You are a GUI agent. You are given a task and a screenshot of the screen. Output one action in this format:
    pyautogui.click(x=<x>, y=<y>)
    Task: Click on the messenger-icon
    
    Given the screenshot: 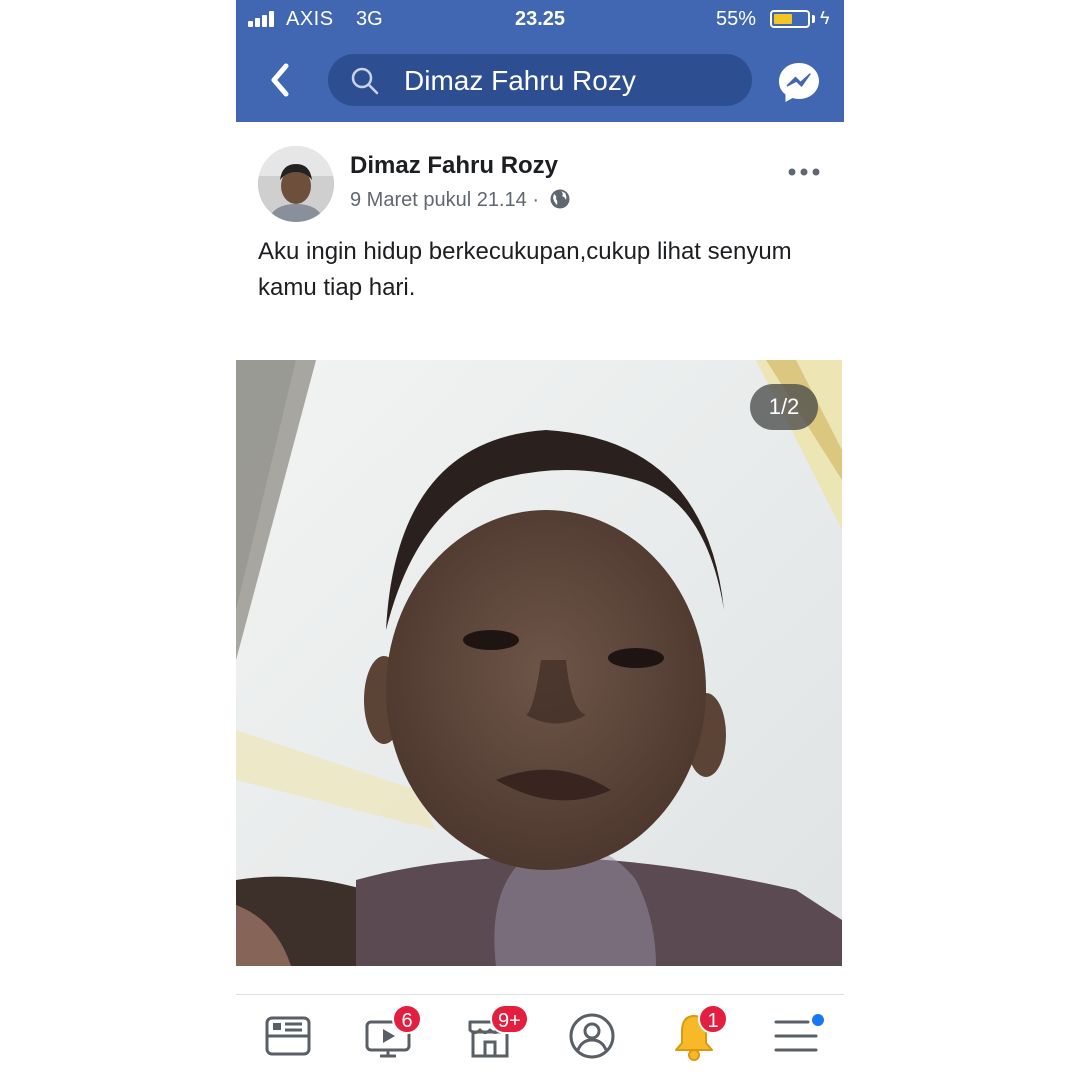 What is the action you would take?
    pyautogui.click(x=799, y=82)
    